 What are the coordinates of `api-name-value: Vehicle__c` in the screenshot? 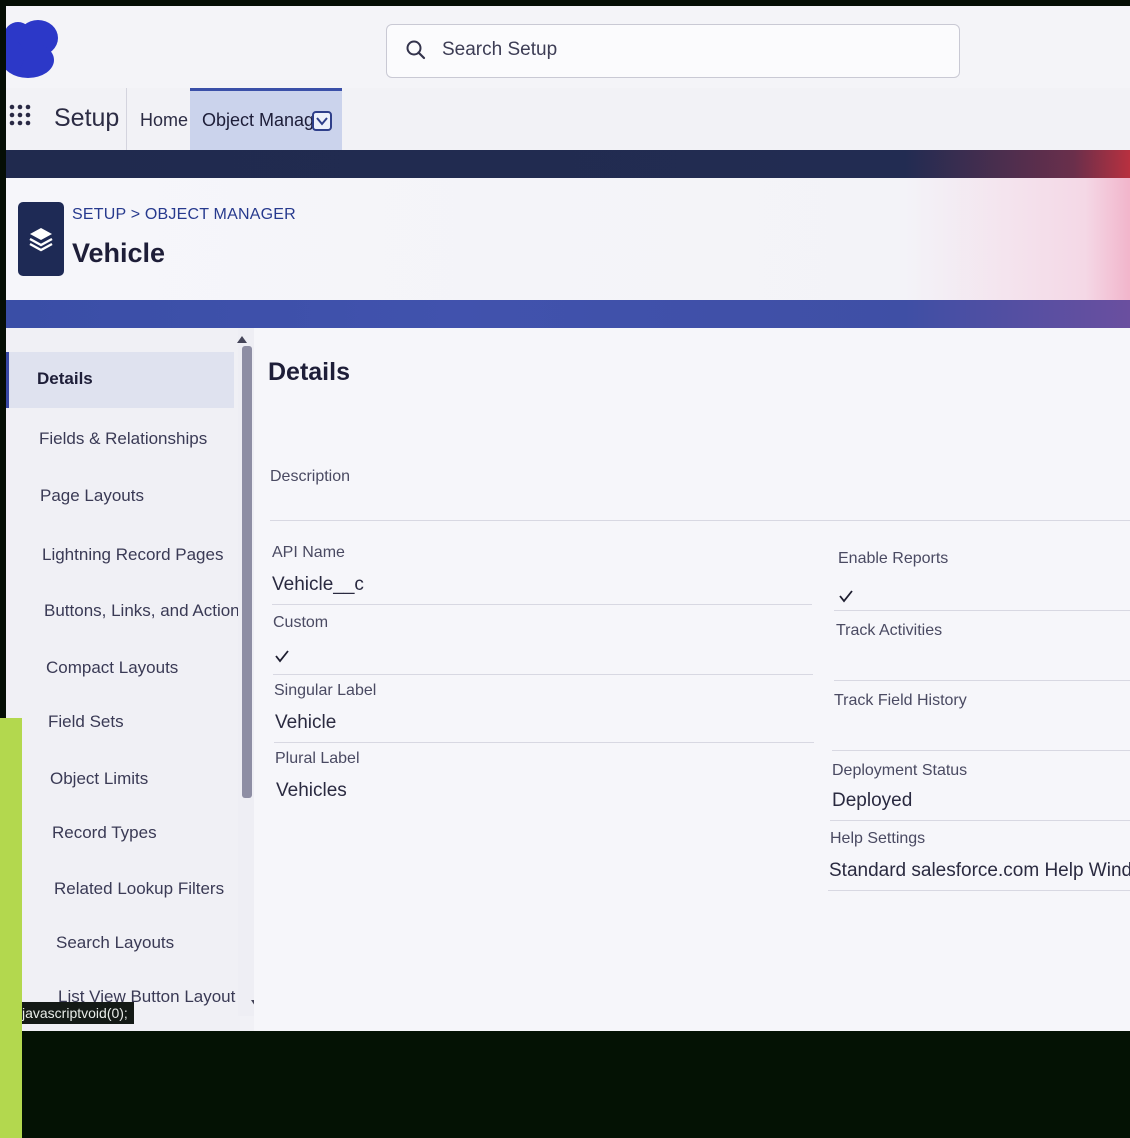 It's located at (318, 584).